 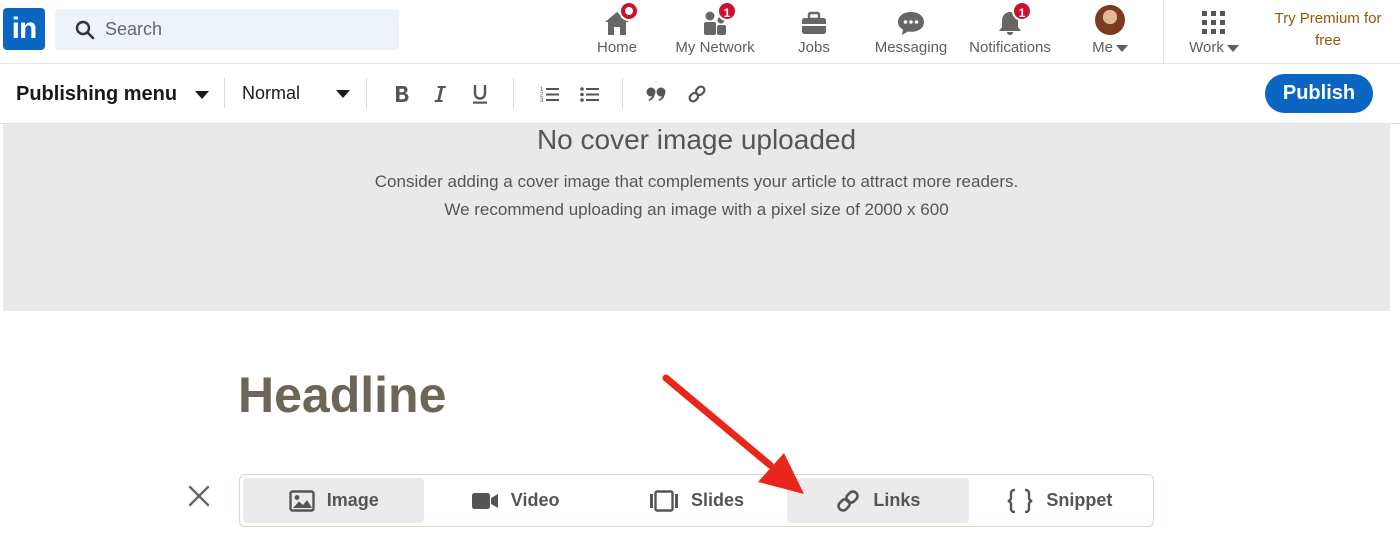 I want to click on text-style-value: Normal, so click(x=271, y=93).